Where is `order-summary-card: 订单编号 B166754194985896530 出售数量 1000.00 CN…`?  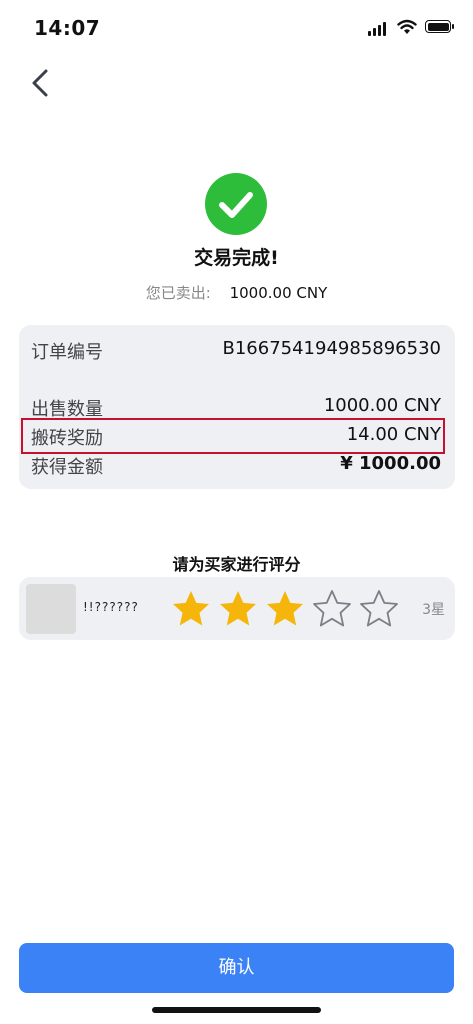
order-summary-card: 订单编号 B166754194985896530 出售数量 1000.00 CN… is located at coordinates (237, 407).